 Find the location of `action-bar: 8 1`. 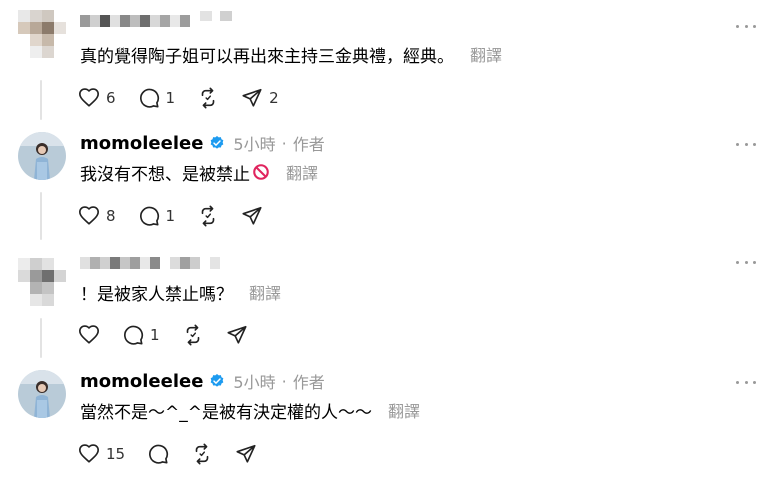

action-bar: 8 1 is located at coordinates (181, 216).